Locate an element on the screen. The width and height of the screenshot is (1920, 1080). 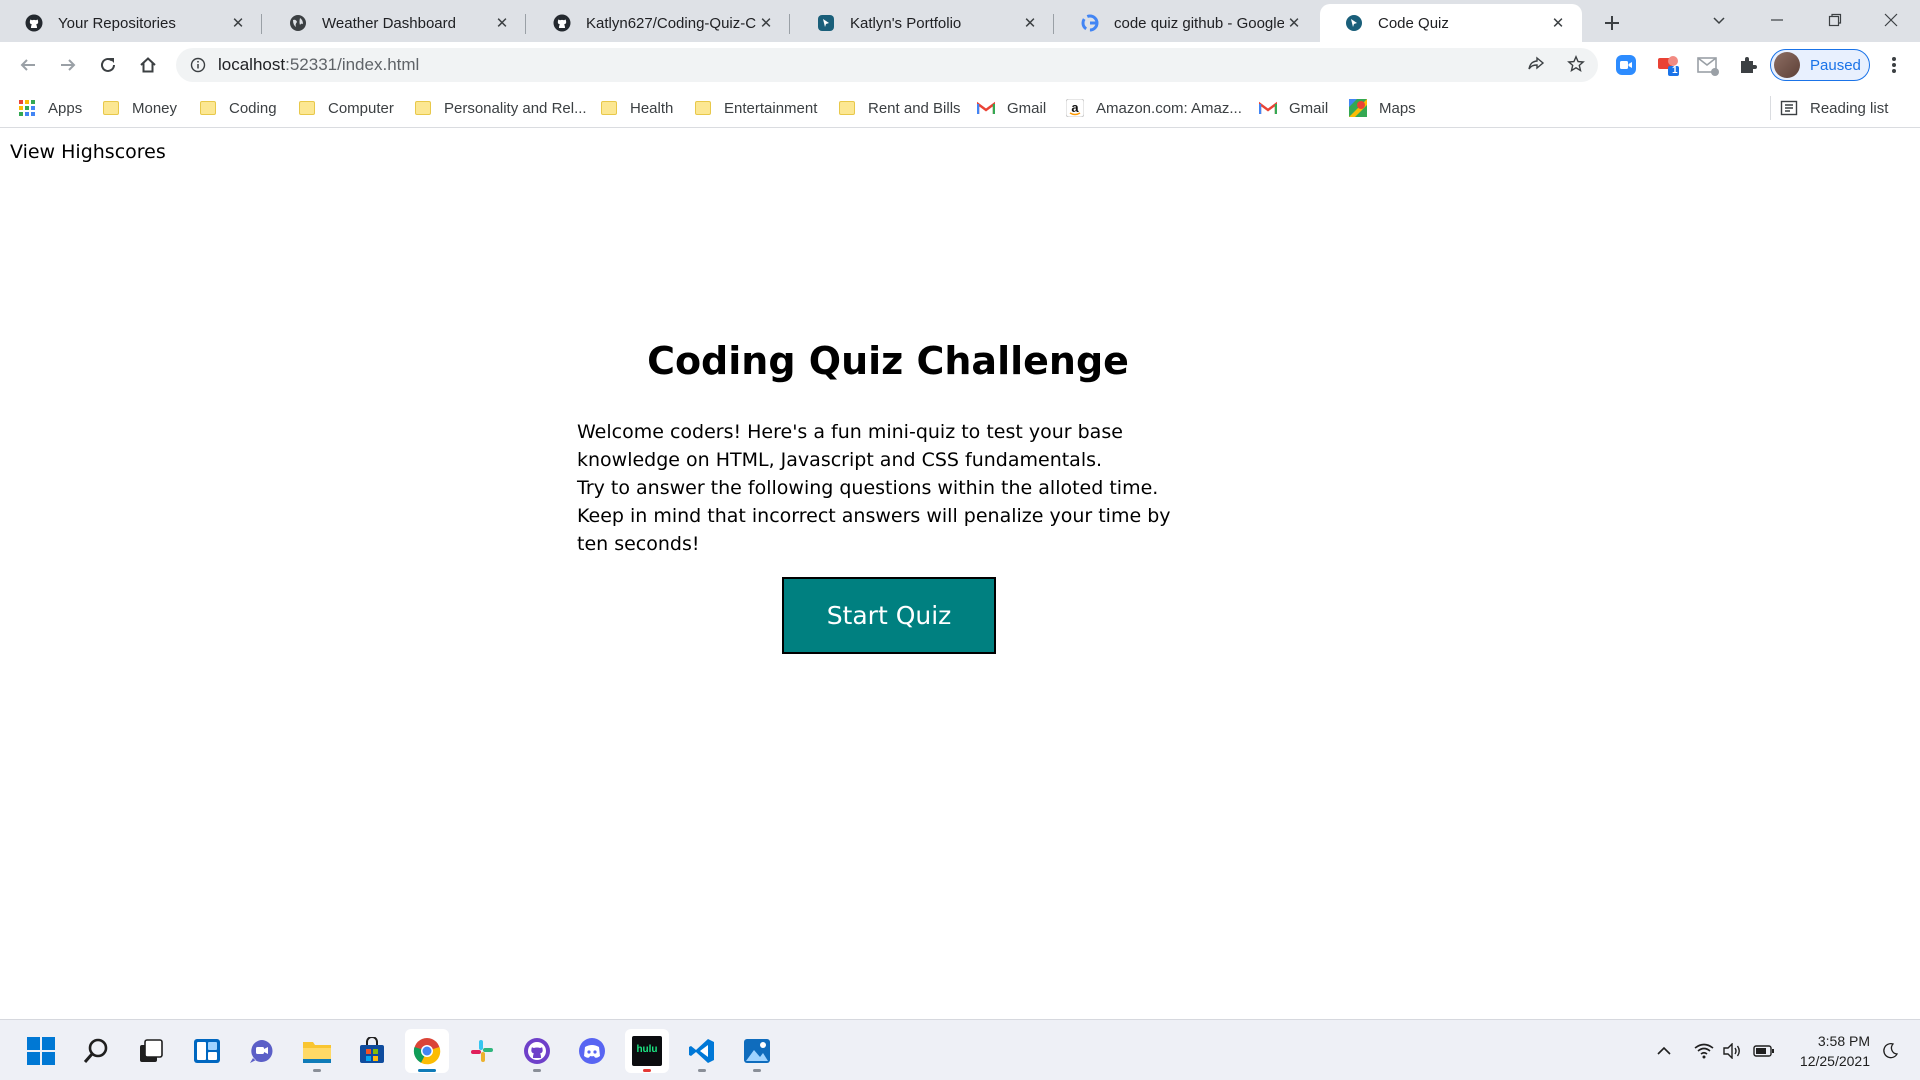
arrow-right-icon is located at coordinates (68, 65).